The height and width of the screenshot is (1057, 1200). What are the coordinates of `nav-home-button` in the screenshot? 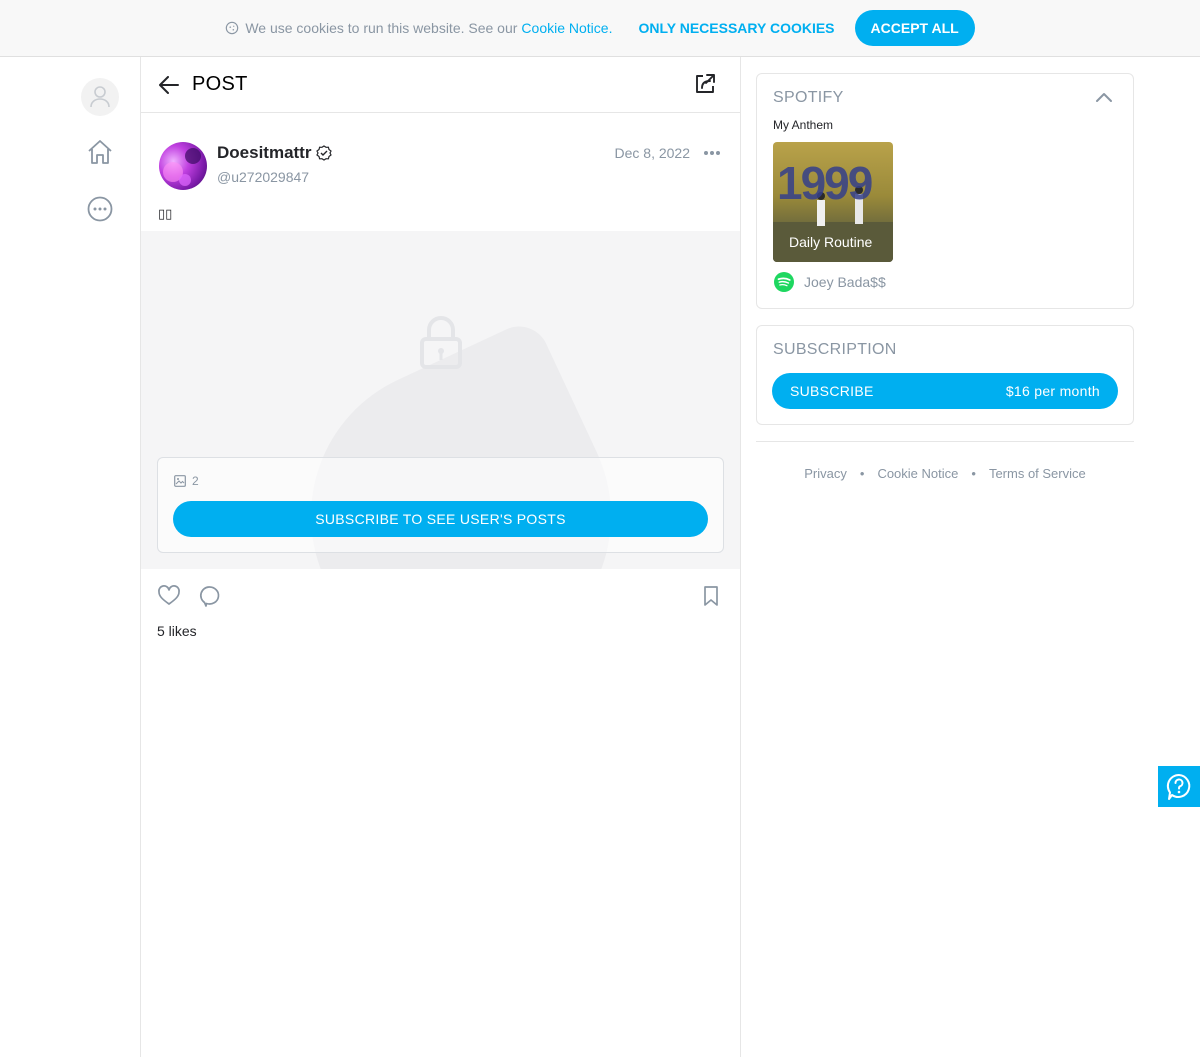 It's located at (100, 152).